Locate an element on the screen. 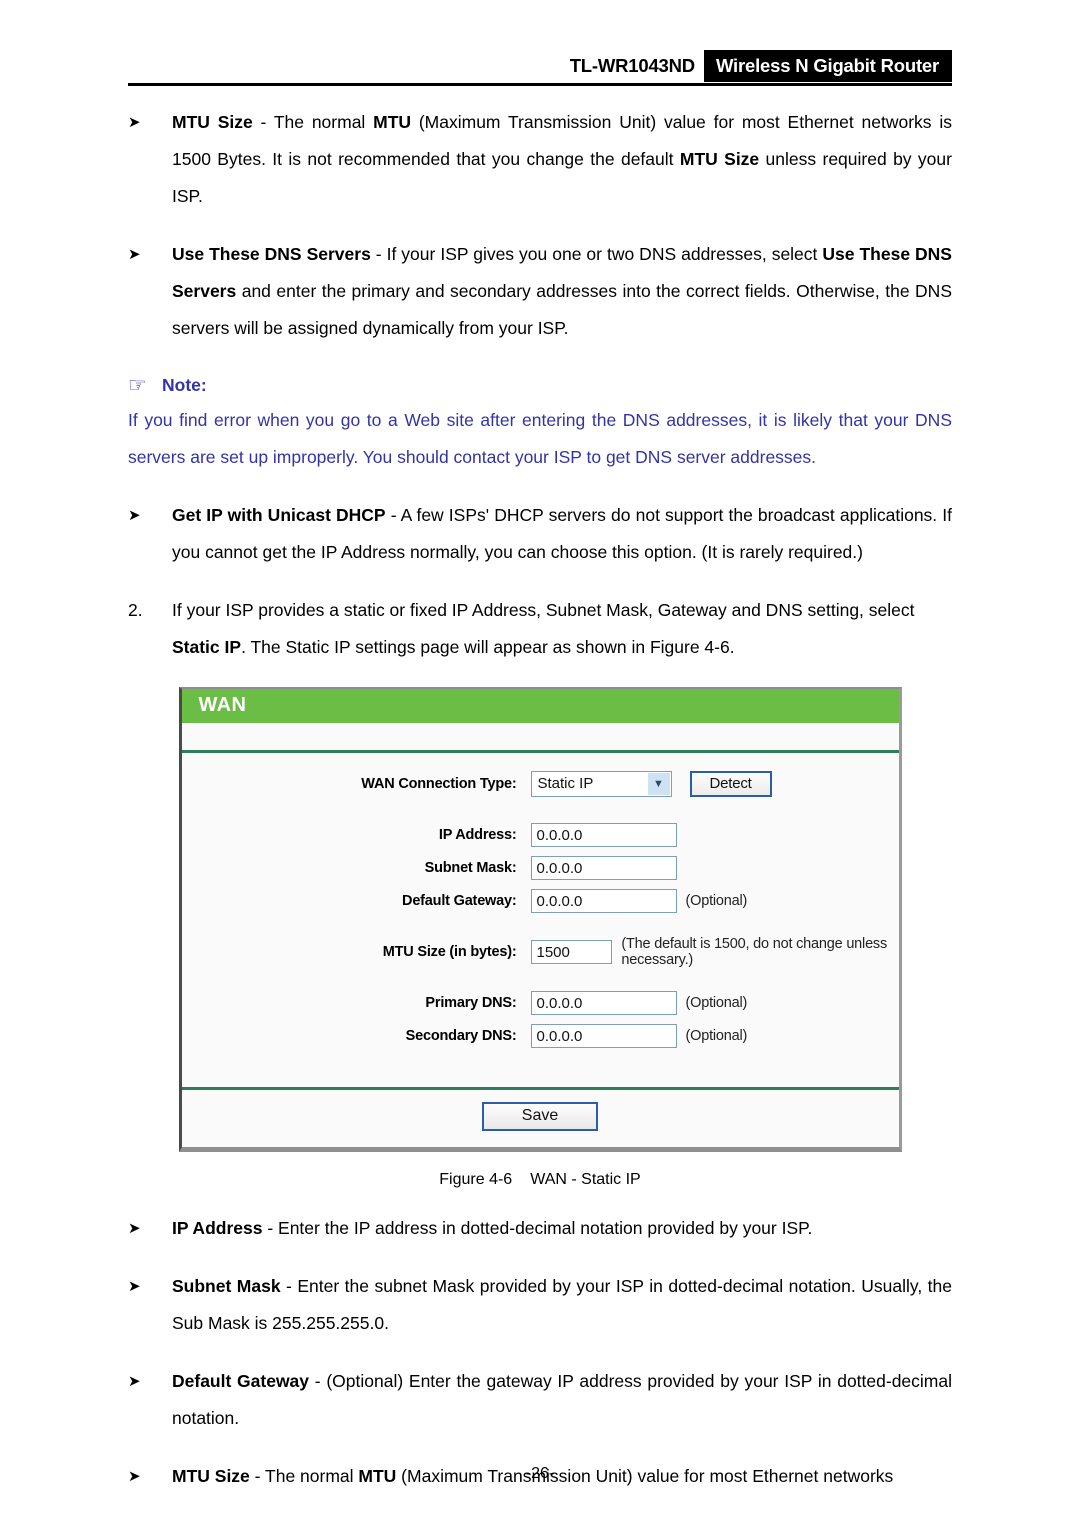 The image size is (1080, 1527). ip-address-input: 0.0.0.0 is located at coordinates (603, 834).